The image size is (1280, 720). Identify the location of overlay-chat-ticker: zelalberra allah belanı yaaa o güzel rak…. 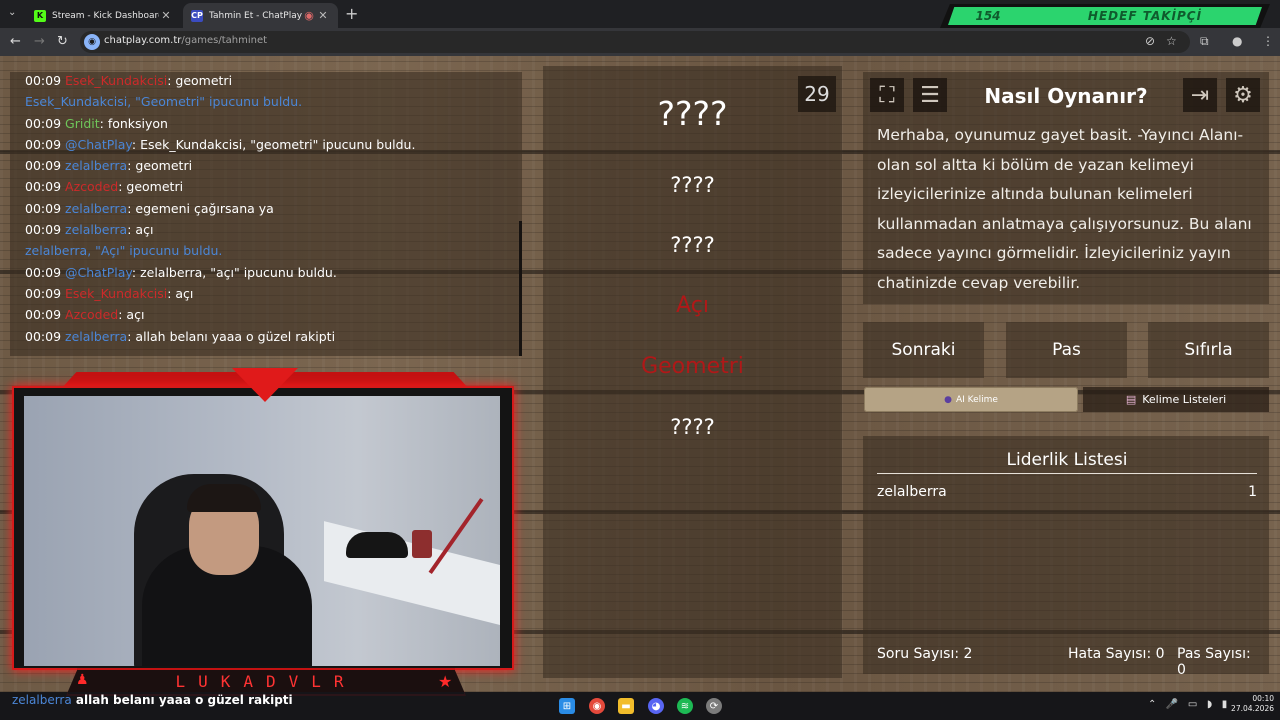
(152, 700).